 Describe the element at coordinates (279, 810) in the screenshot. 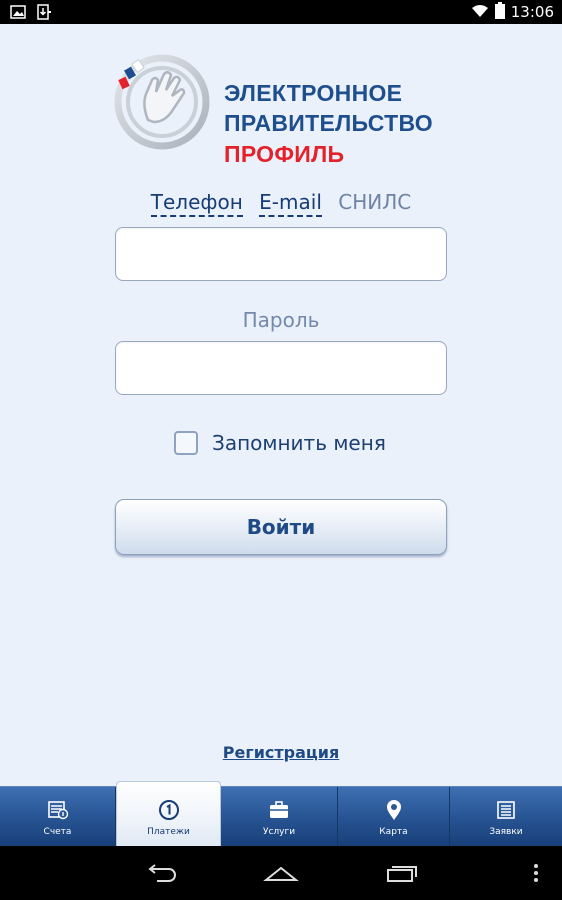

I see `briefcase-icon` at that location.